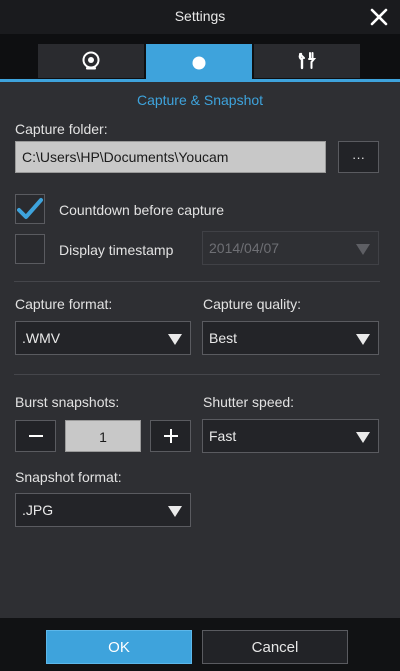 This screenshot has width=400, height=671. I want to click on burst-snapshots-value: 1, so click(103, 436).